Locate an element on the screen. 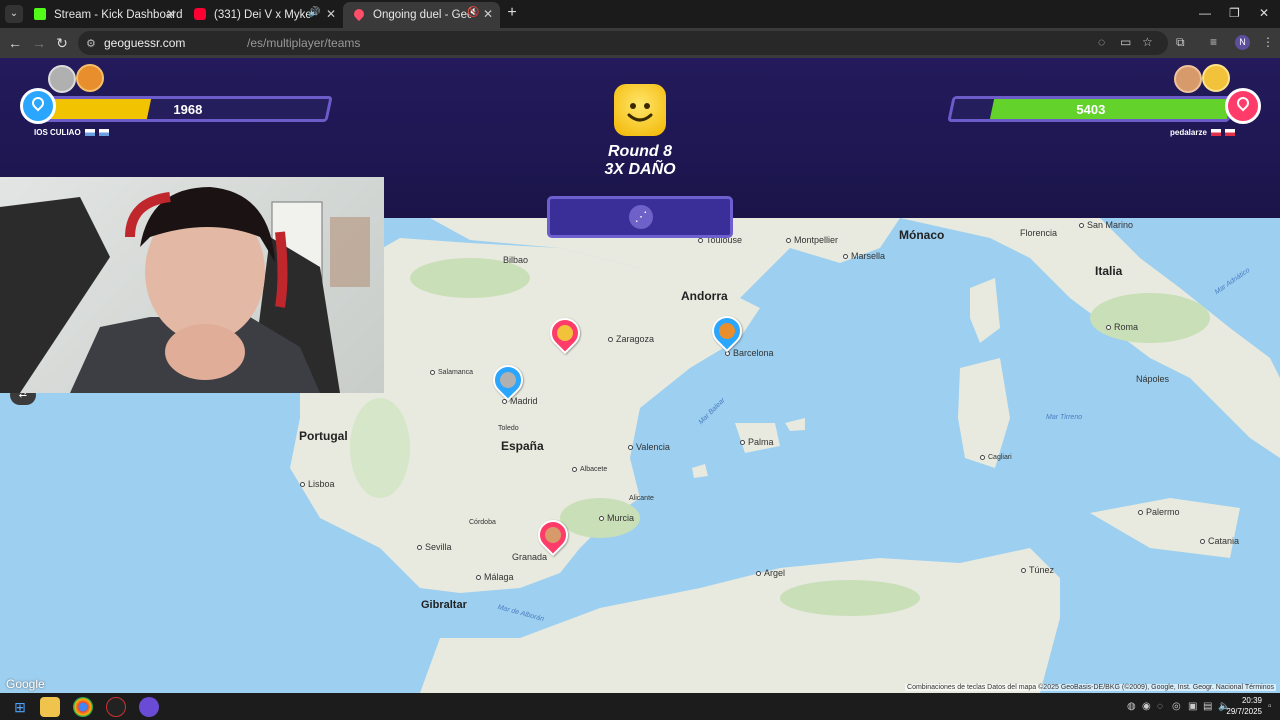  tab-kick-dashboard: Stream - Kick Dashboard ✕ is located at coordinates (104, 15).